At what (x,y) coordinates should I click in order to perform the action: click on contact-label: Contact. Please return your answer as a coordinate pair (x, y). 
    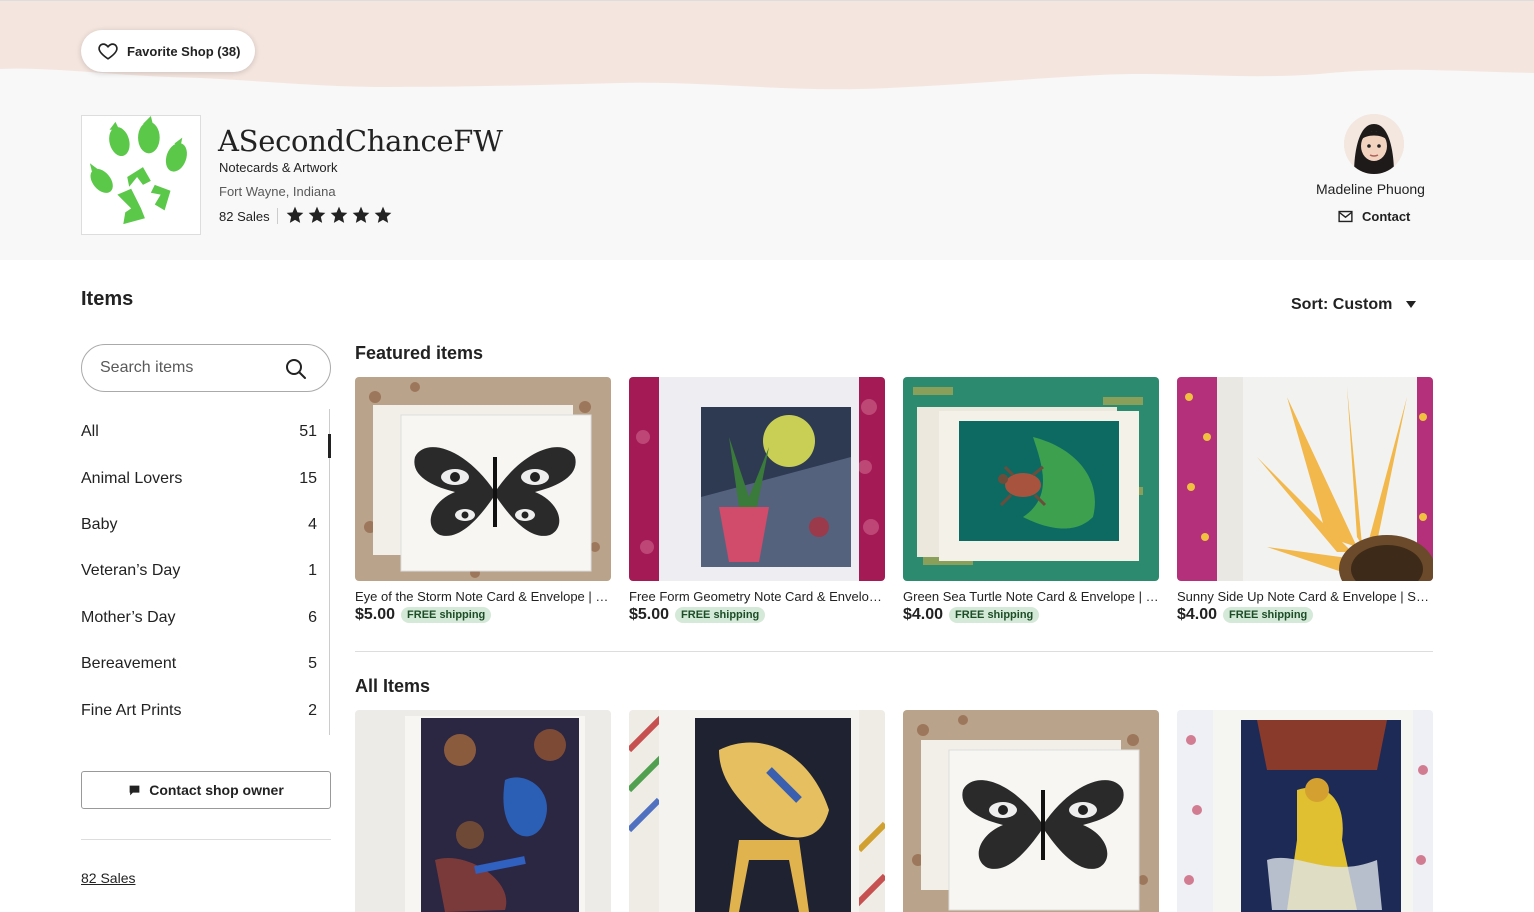
    Looking at the image, I should click on (1386, 216).